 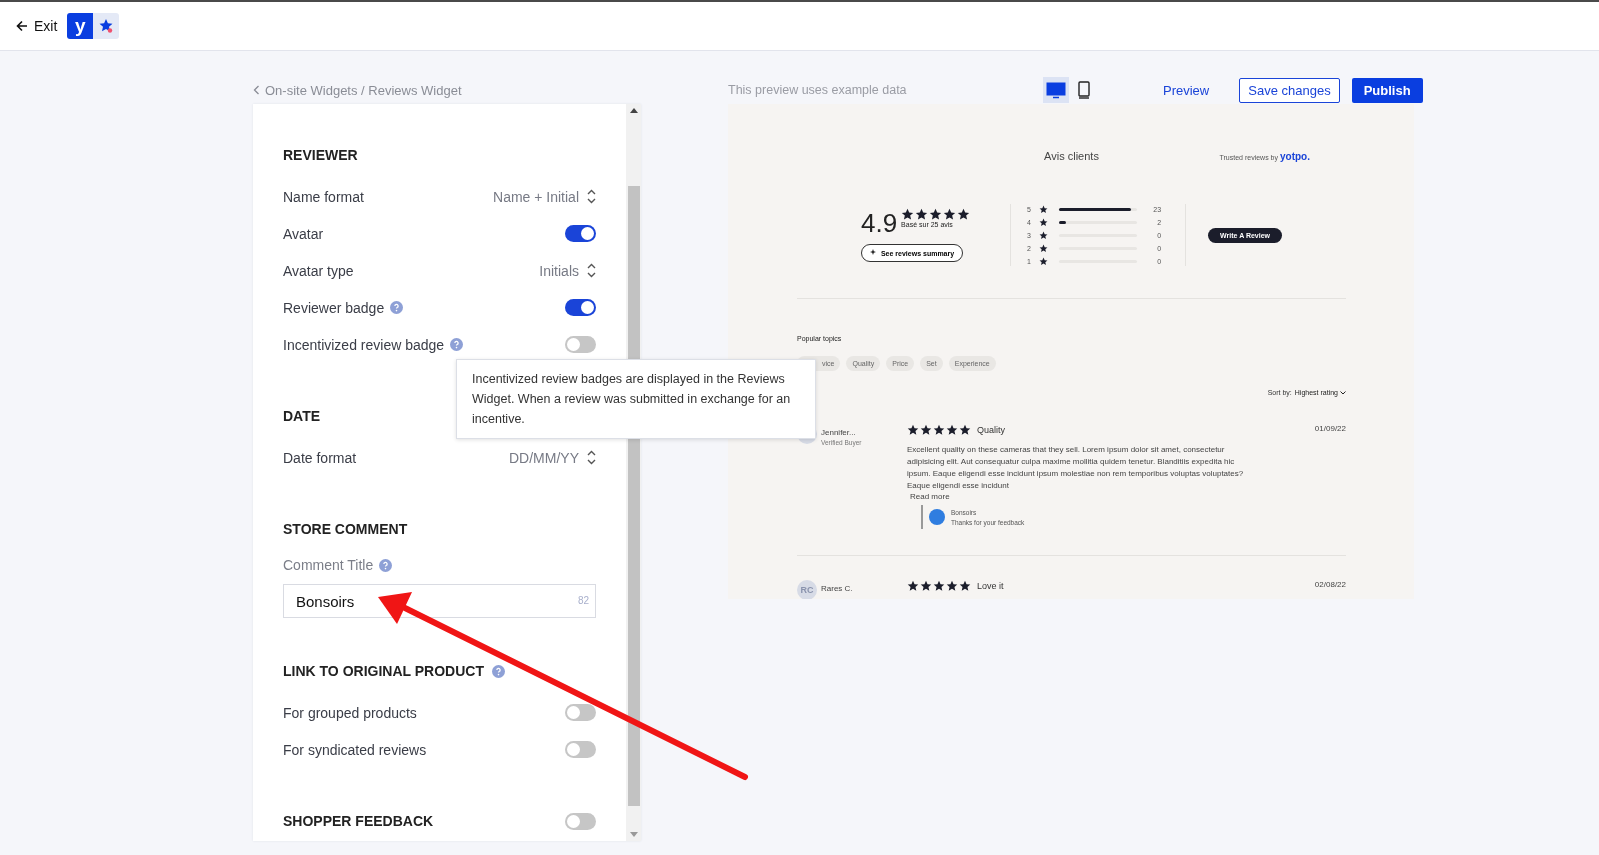 What do you see at coordinates (320, 457) in the screenshot?
I see `setting-label: Date format` at bounding box center [320, 457].